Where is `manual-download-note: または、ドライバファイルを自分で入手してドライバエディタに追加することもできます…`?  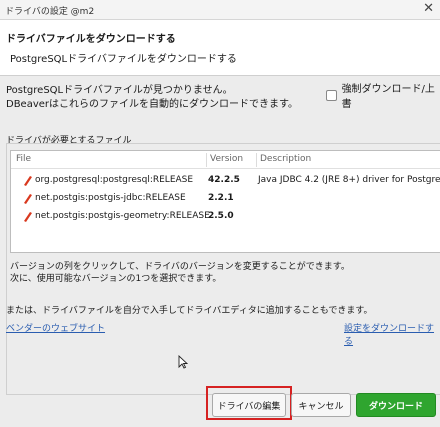
manual-download-note: または、ドライバファイルを自分で入手してドライバエディタに追加することもできます… is located at coordinates (189, 311).